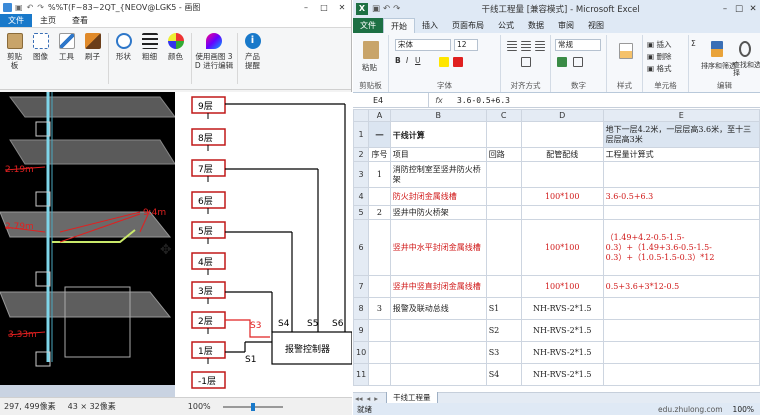  Describe the element at coordinates (526, 46) in the screenshot. I see `align-center-icon` at that location.